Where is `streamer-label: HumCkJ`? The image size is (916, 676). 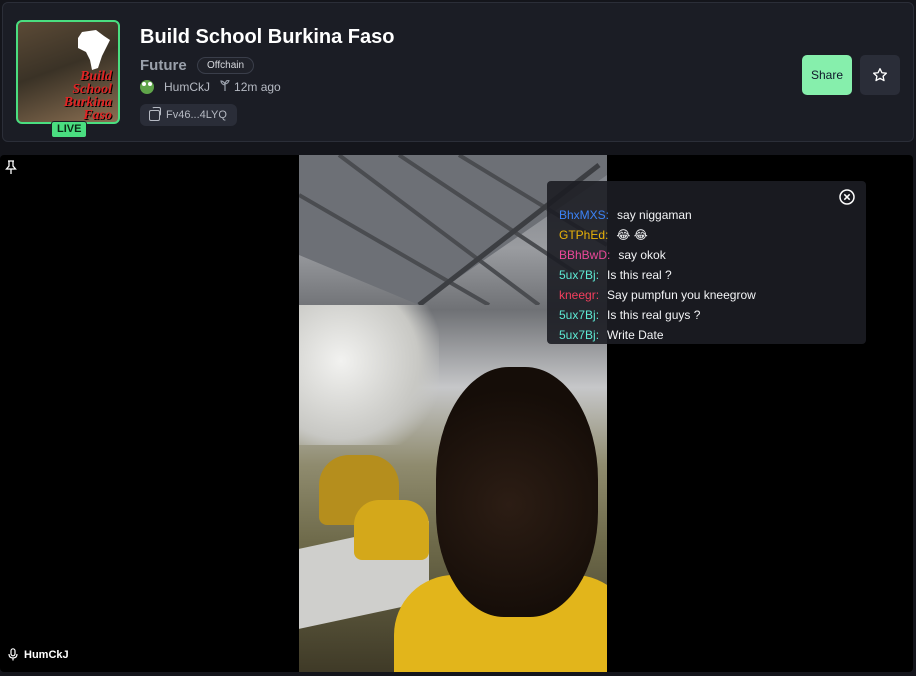
streamer-label: HumCkJ is located at coordinates (38, 654).